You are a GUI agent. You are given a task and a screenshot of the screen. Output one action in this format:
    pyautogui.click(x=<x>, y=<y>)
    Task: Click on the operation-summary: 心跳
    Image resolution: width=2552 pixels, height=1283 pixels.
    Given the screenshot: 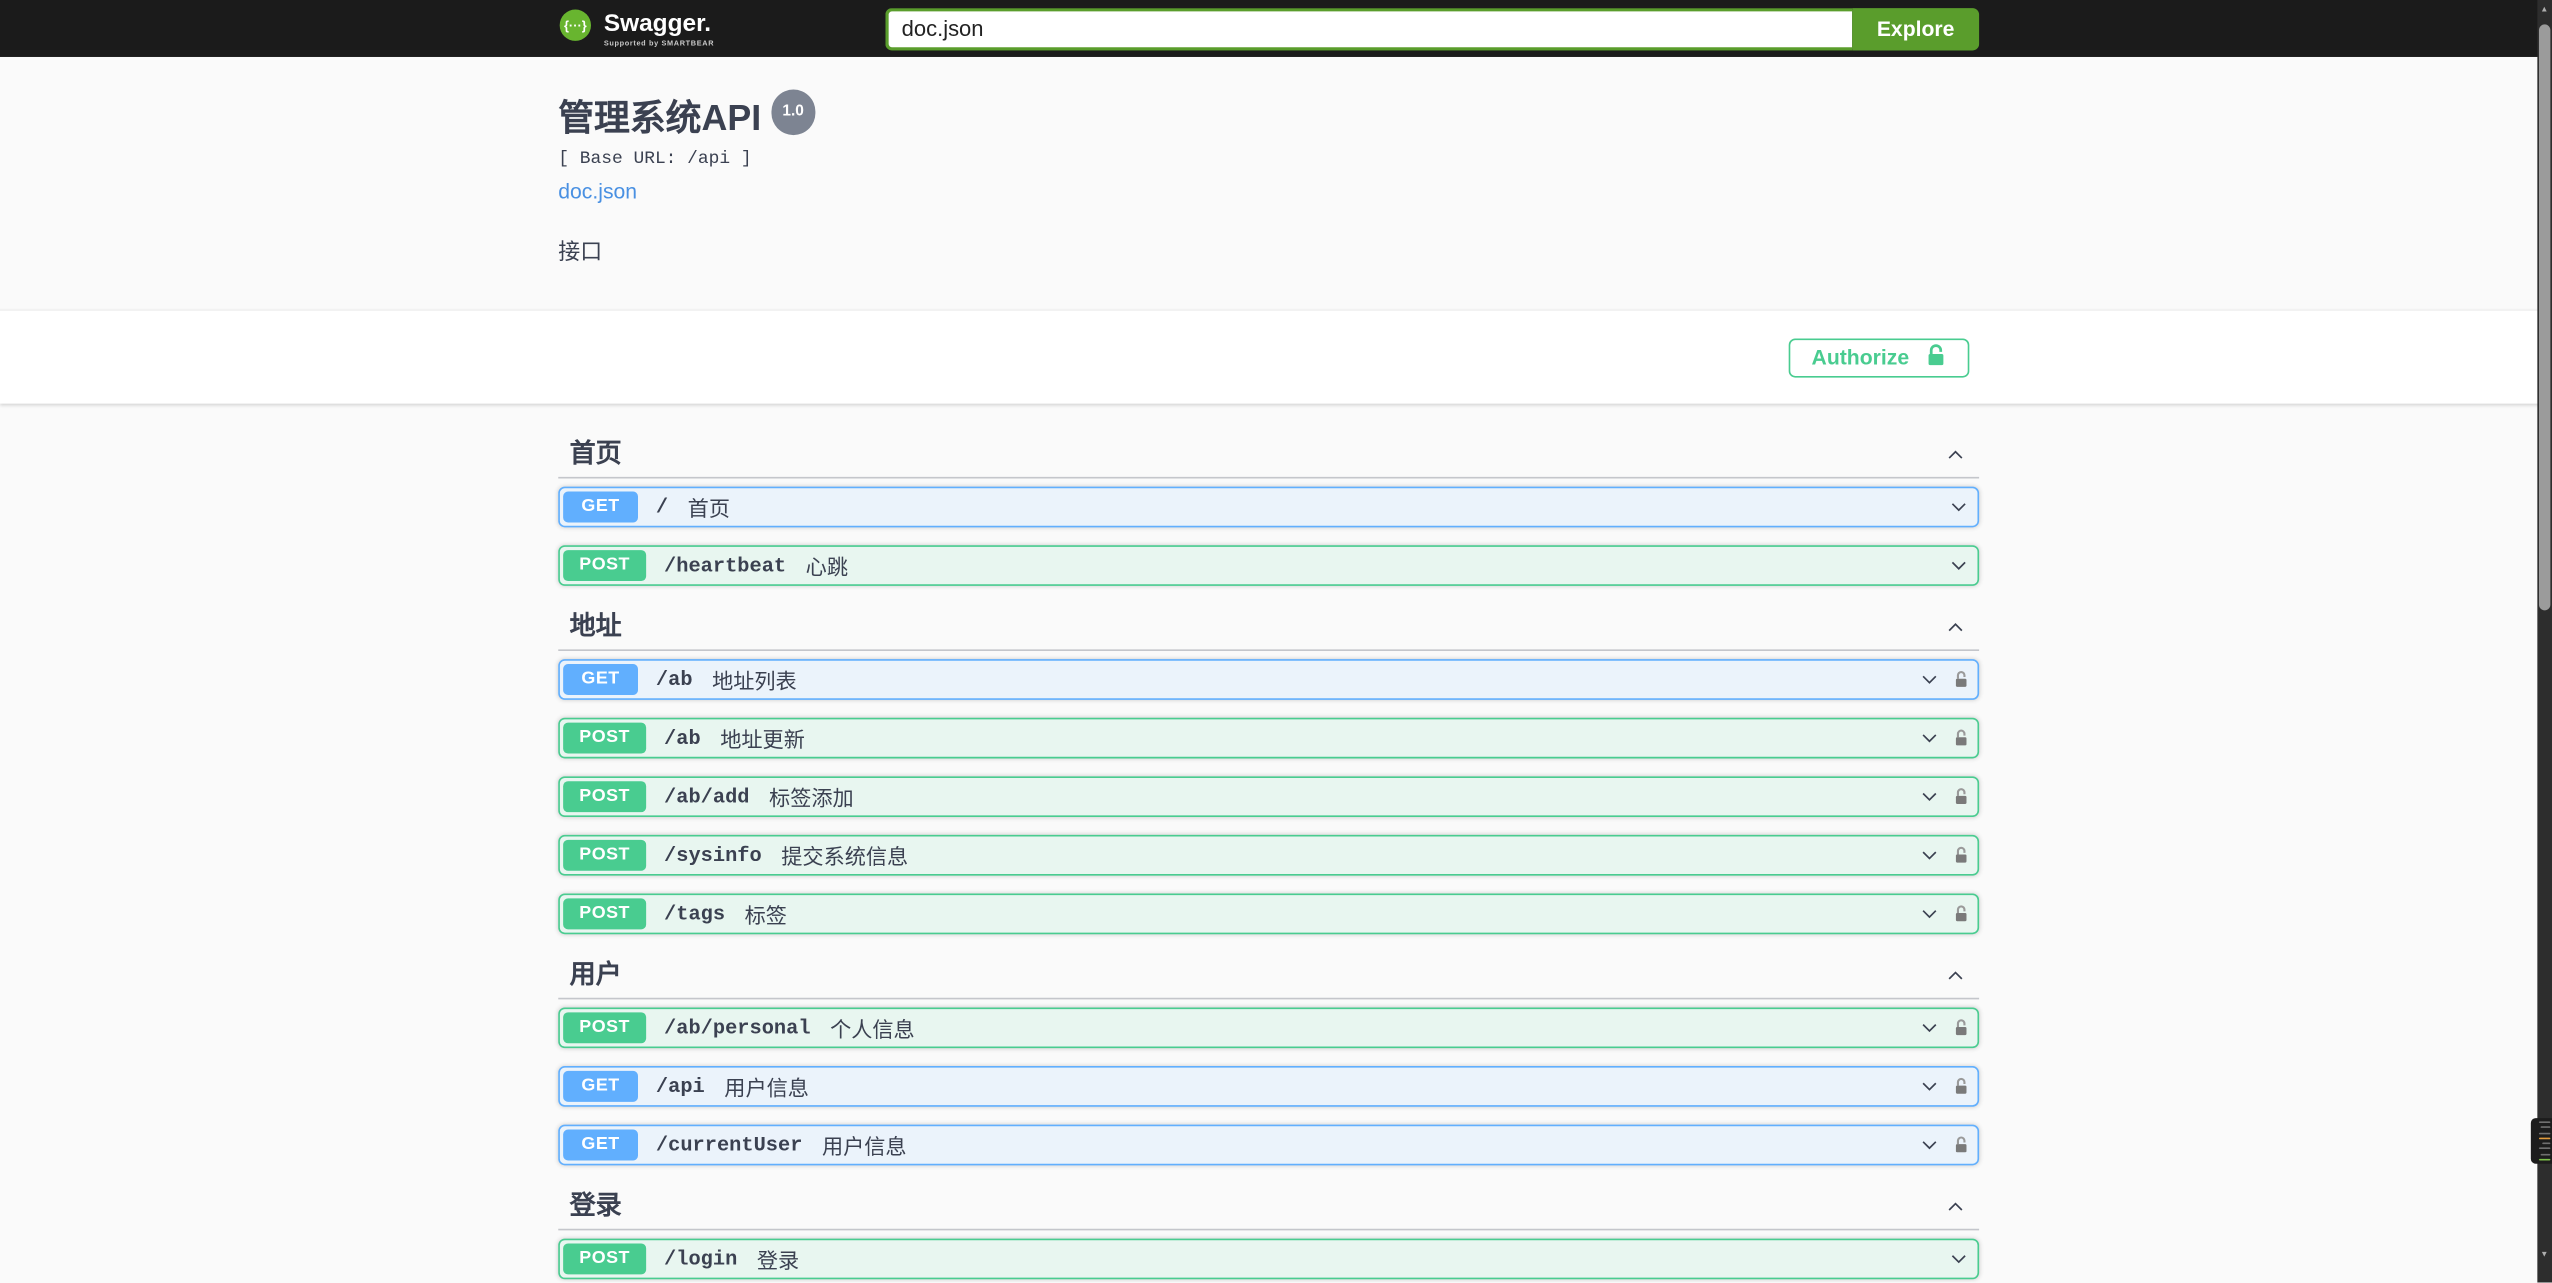 What is the action you would take?
    pyautogui.click(x=827, y=567)
    